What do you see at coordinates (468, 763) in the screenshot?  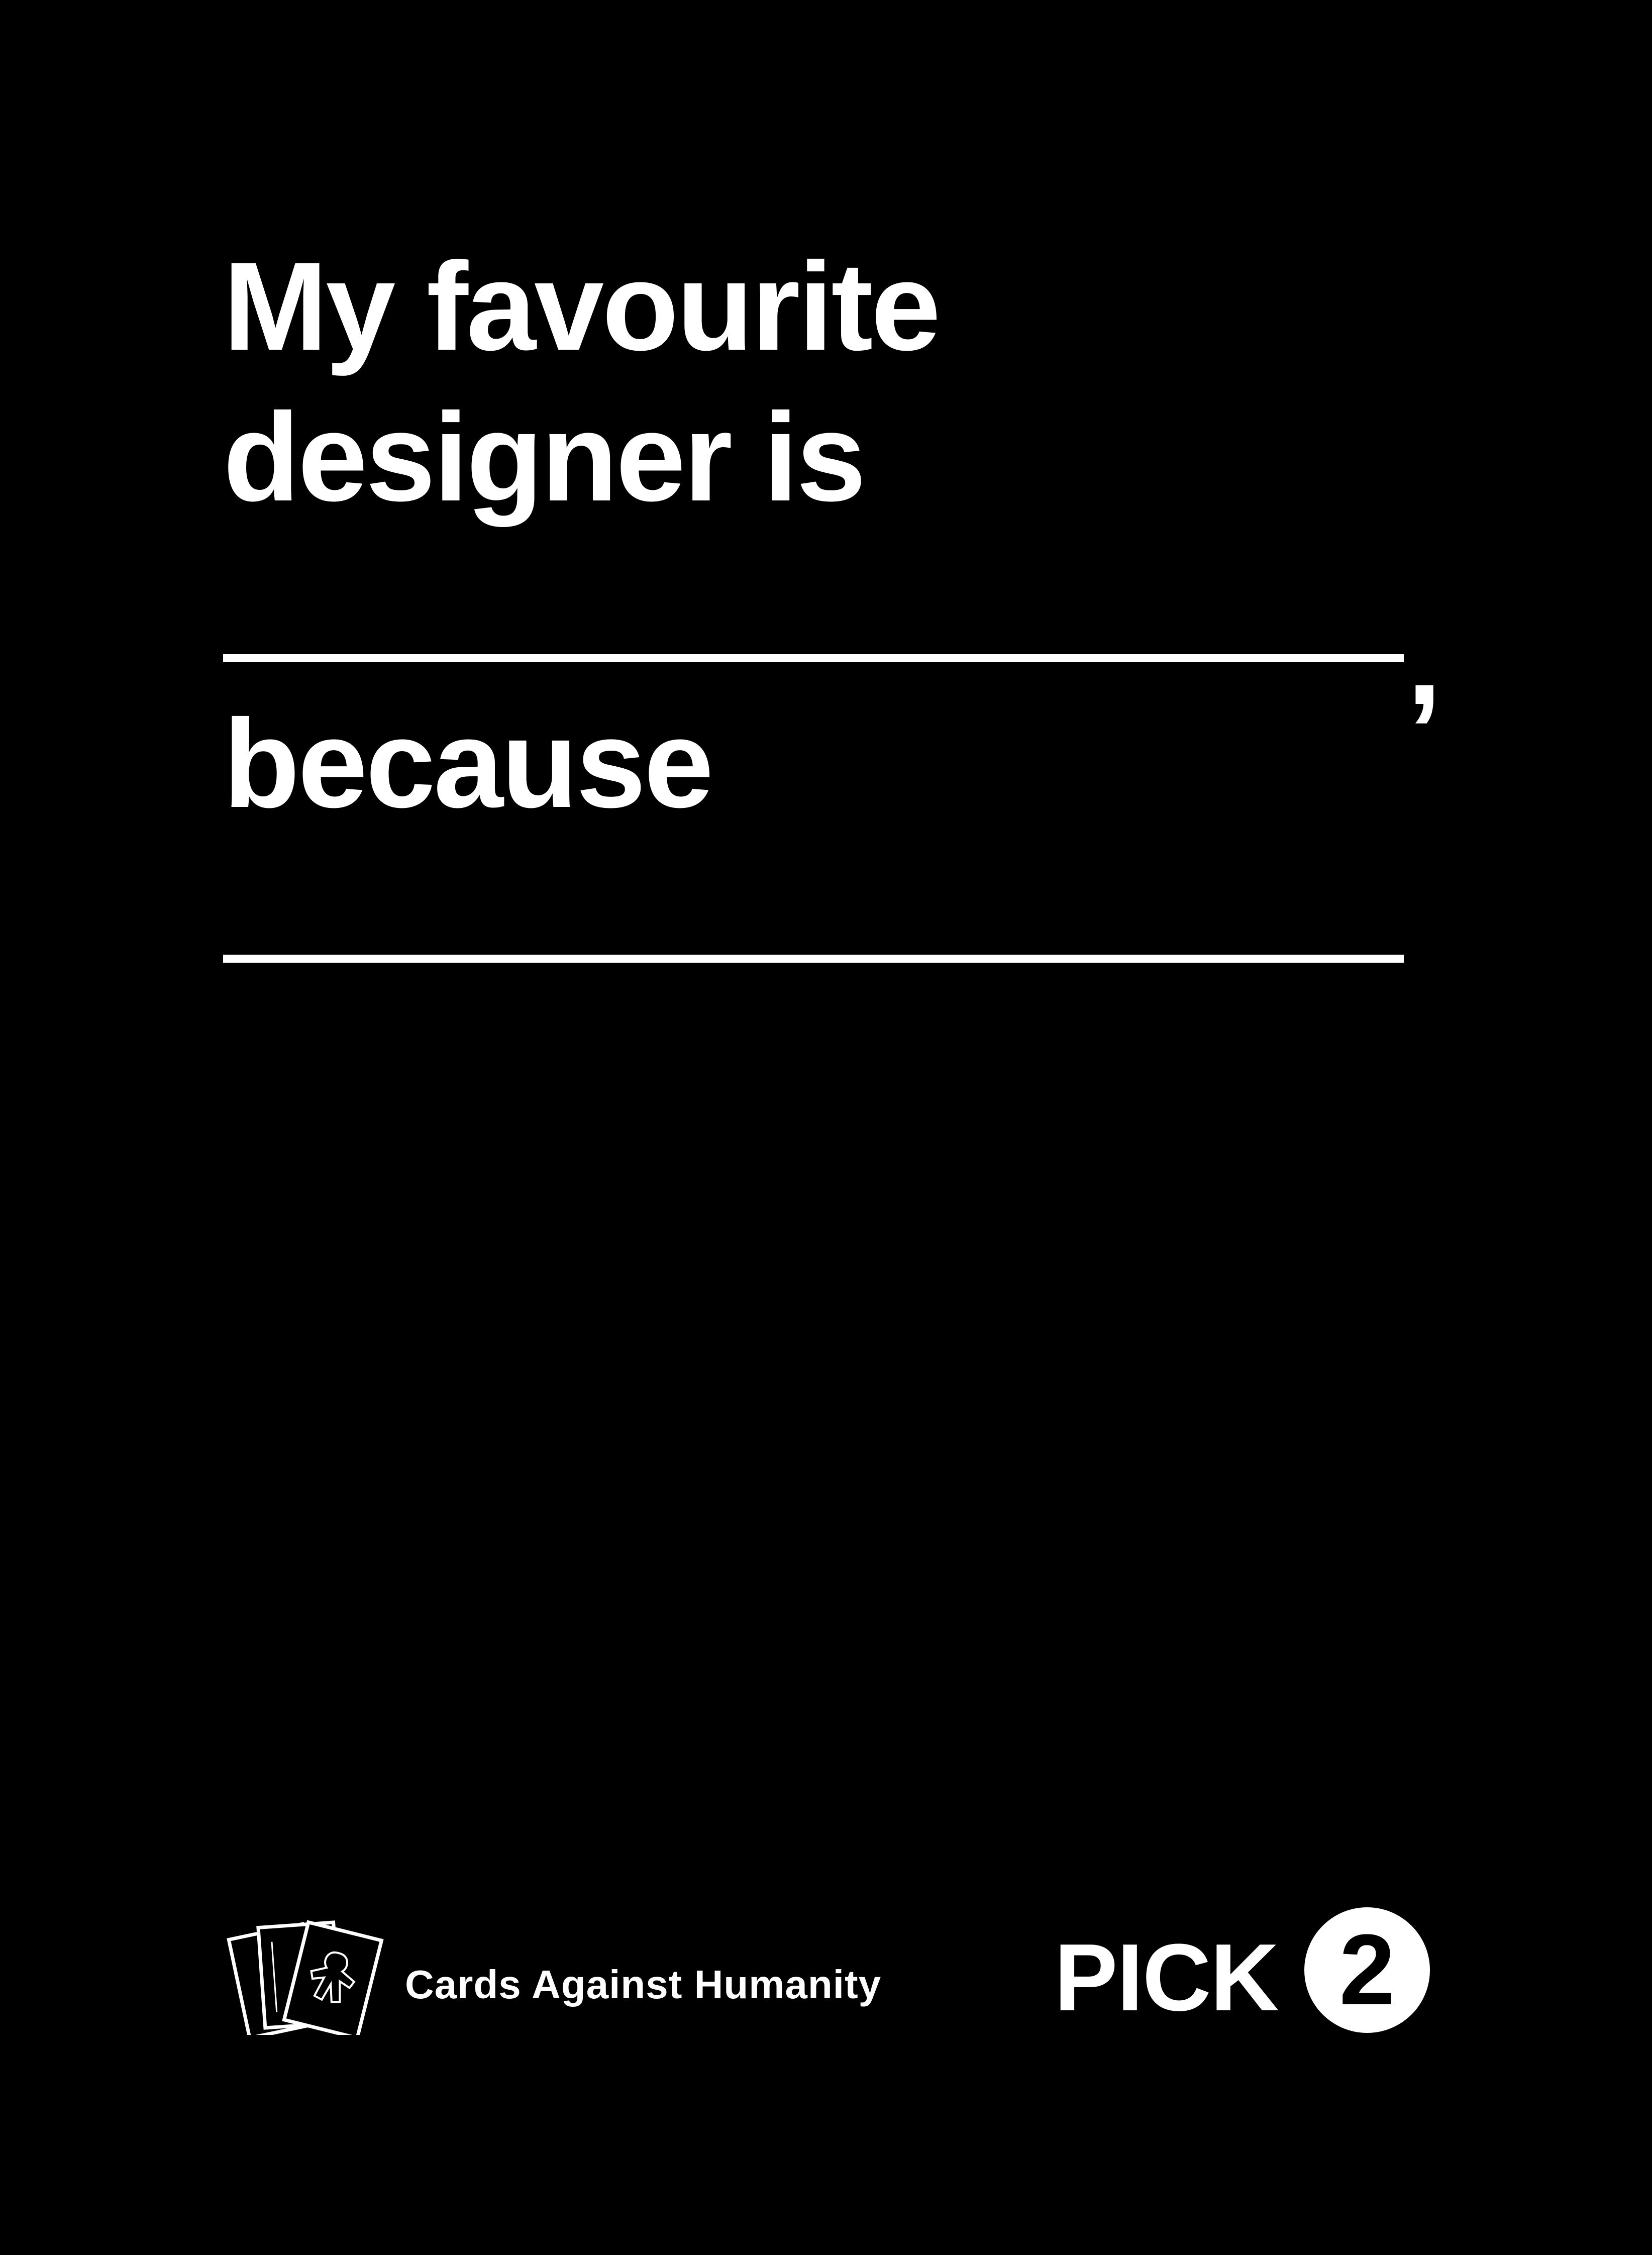 I see `prompt-line-3: because` at bounding box center [468, 763].